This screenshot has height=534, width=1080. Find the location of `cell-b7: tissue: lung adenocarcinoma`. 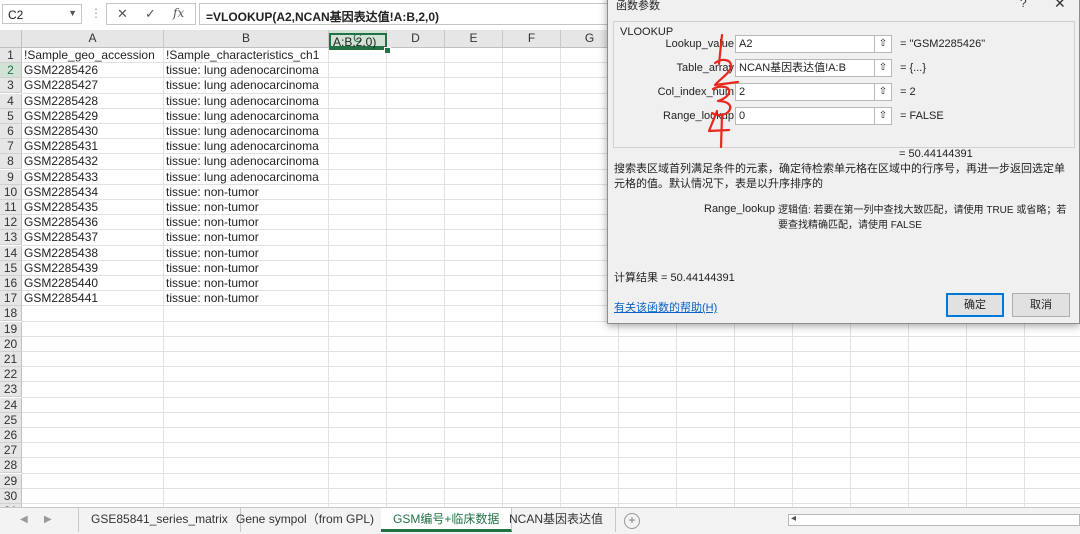

cell-b7: tissue: lung adenocarcinoma is located at coordinates (246, 146).